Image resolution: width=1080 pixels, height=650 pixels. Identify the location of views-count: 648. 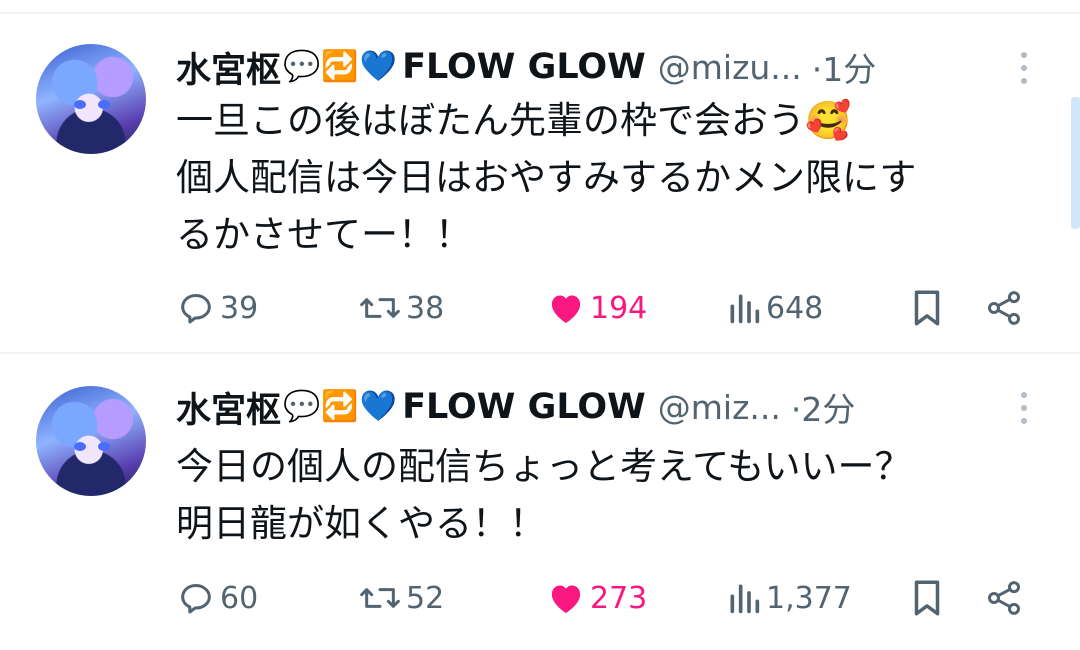
(795, 308).